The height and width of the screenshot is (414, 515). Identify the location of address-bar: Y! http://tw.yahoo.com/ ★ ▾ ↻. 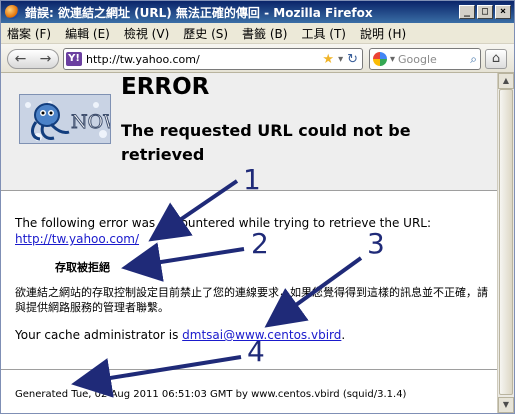
(213, 59).